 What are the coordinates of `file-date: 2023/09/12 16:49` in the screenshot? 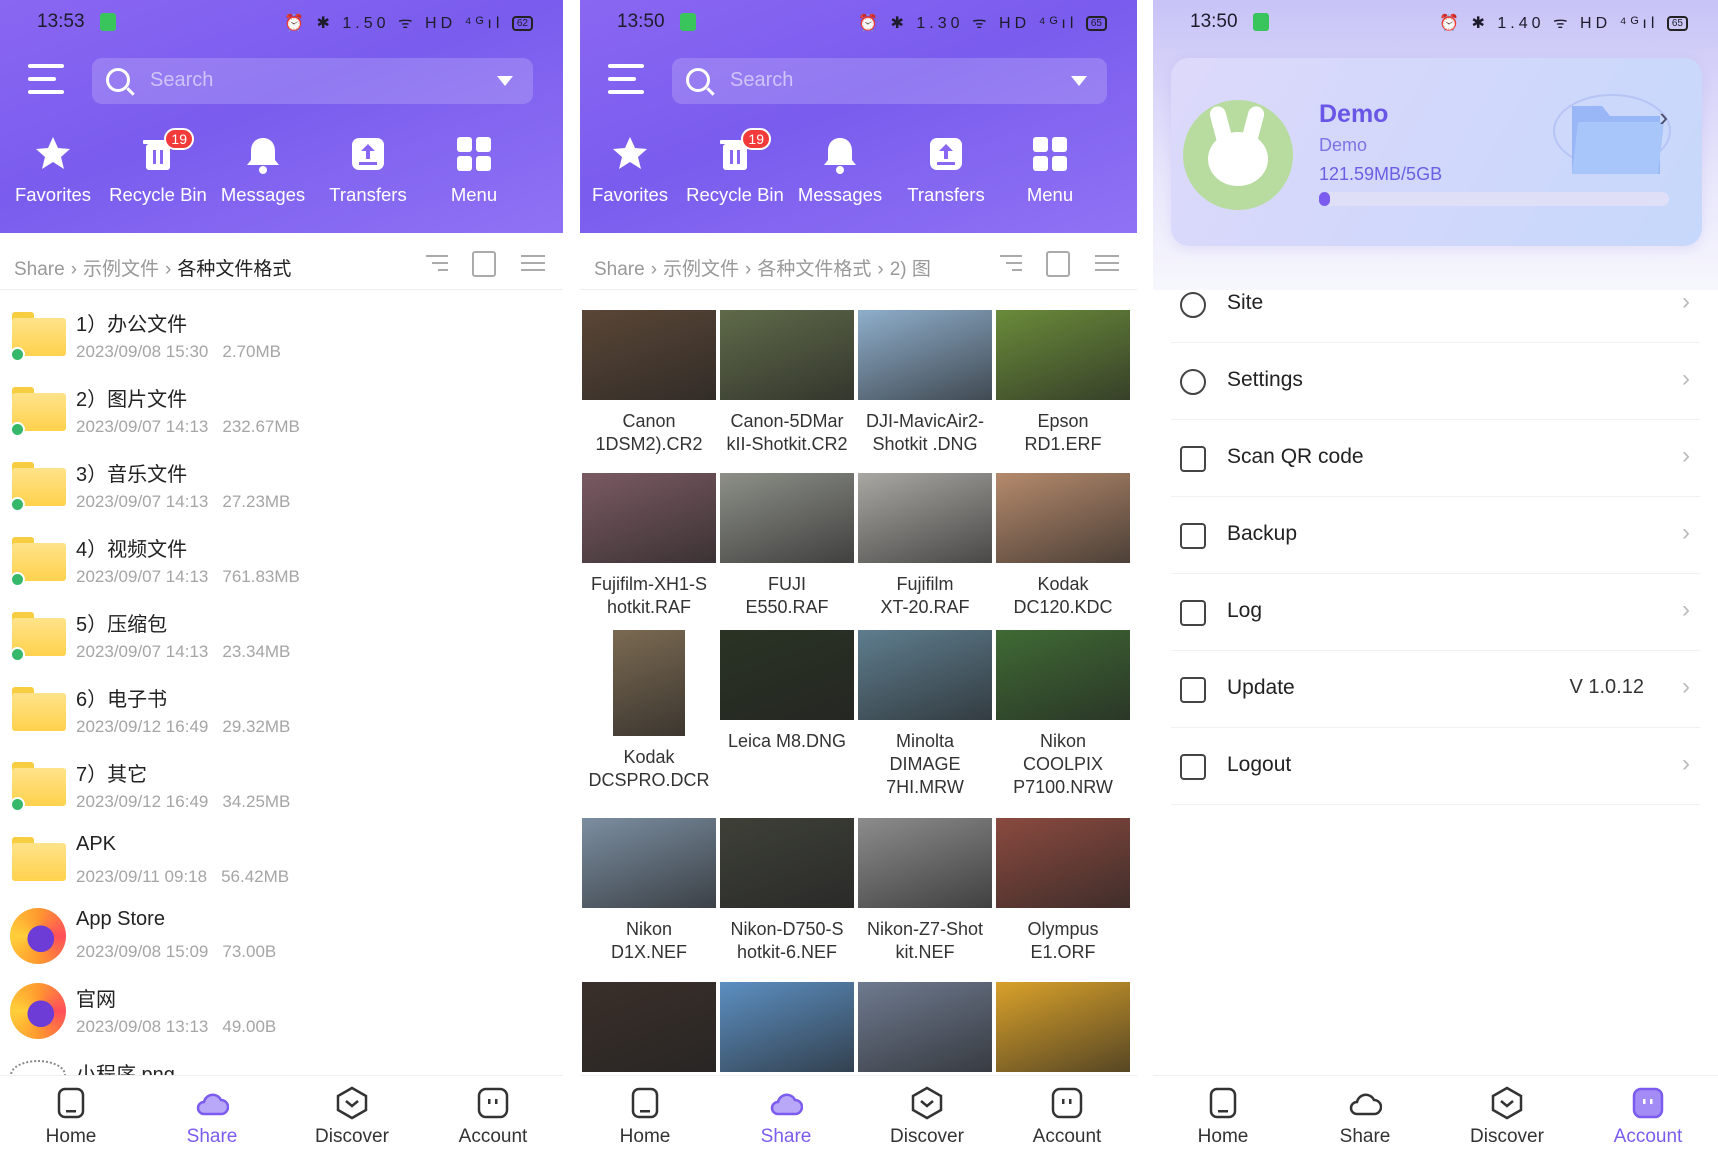 It's located at (142, 726).